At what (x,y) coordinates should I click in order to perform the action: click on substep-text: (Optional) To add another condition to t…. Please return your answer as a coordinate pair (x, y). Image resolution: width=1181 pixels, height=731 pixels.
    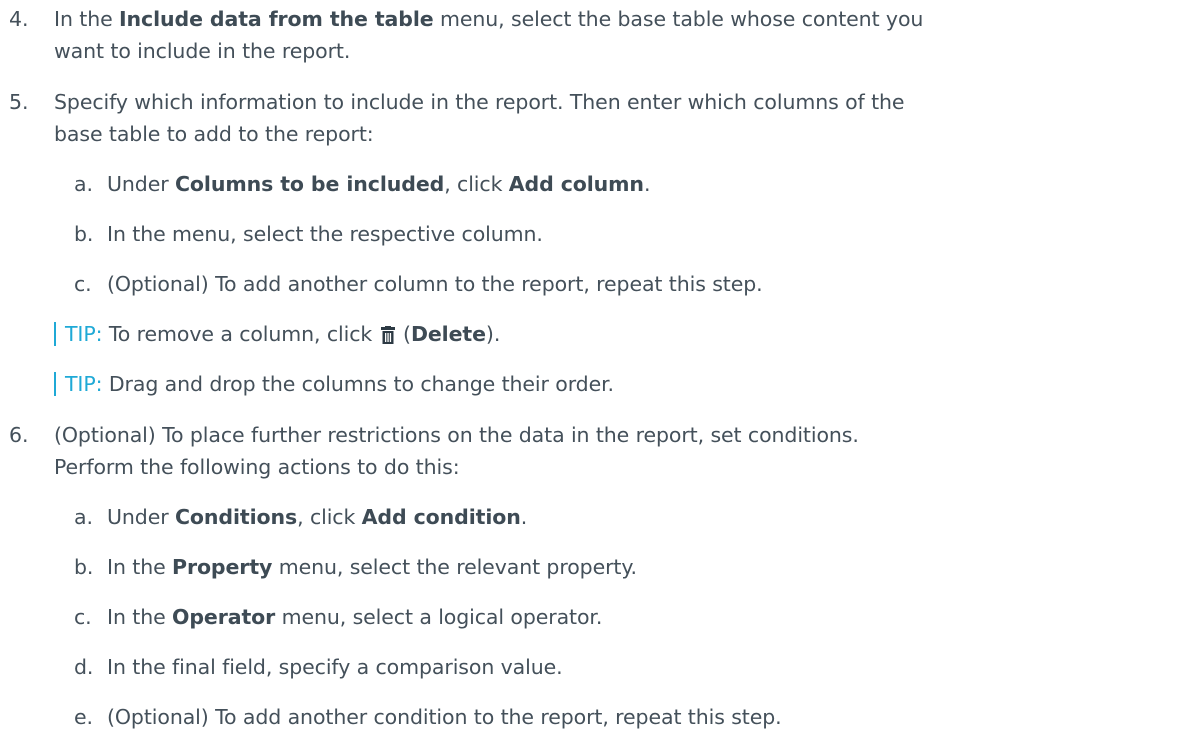
    Looking at the image, I should click on (444, 717).